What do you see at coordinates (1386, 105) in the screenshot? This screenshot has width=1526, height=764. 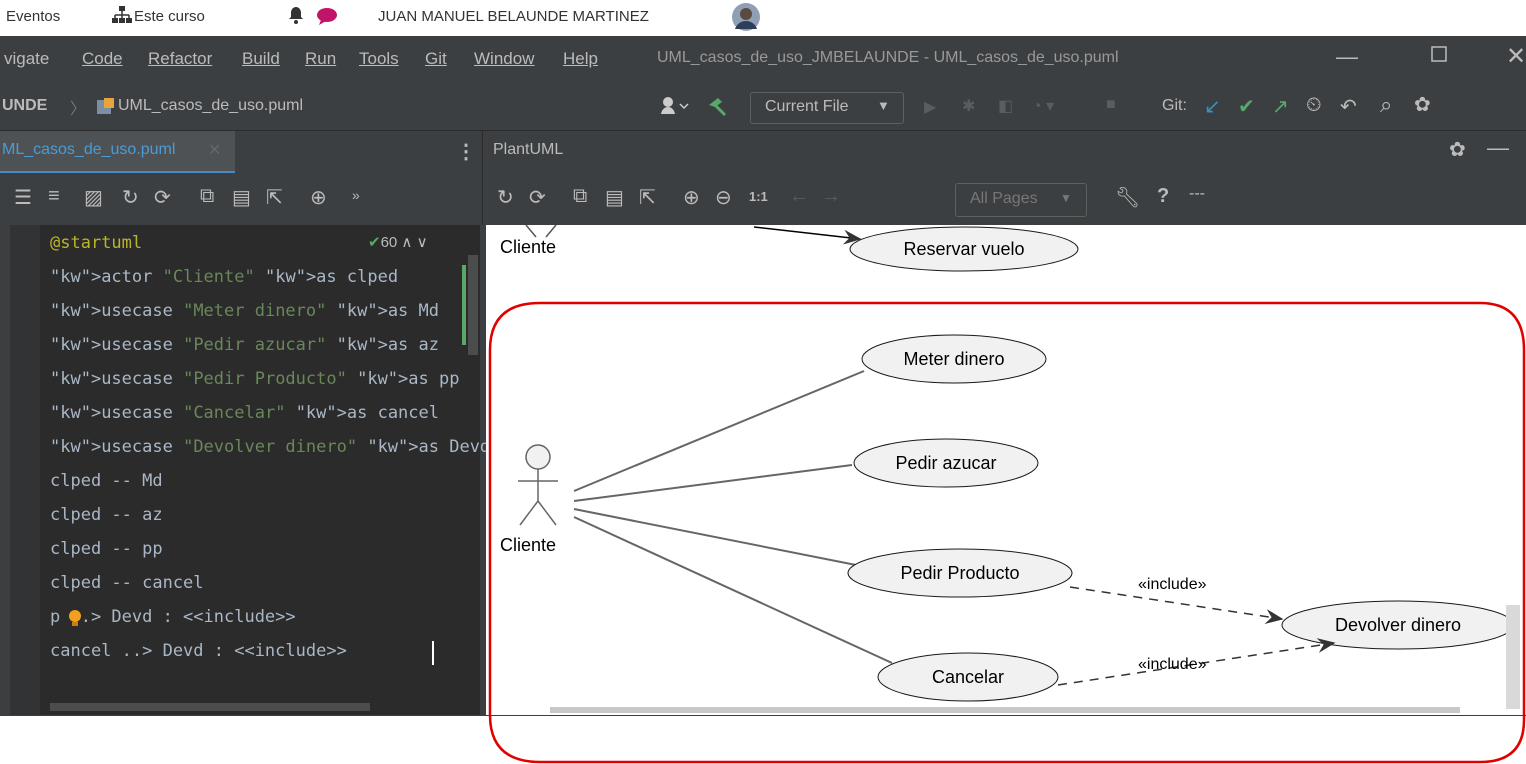 I see `search-icon: ⌕` at bounding box center [1386, 105].